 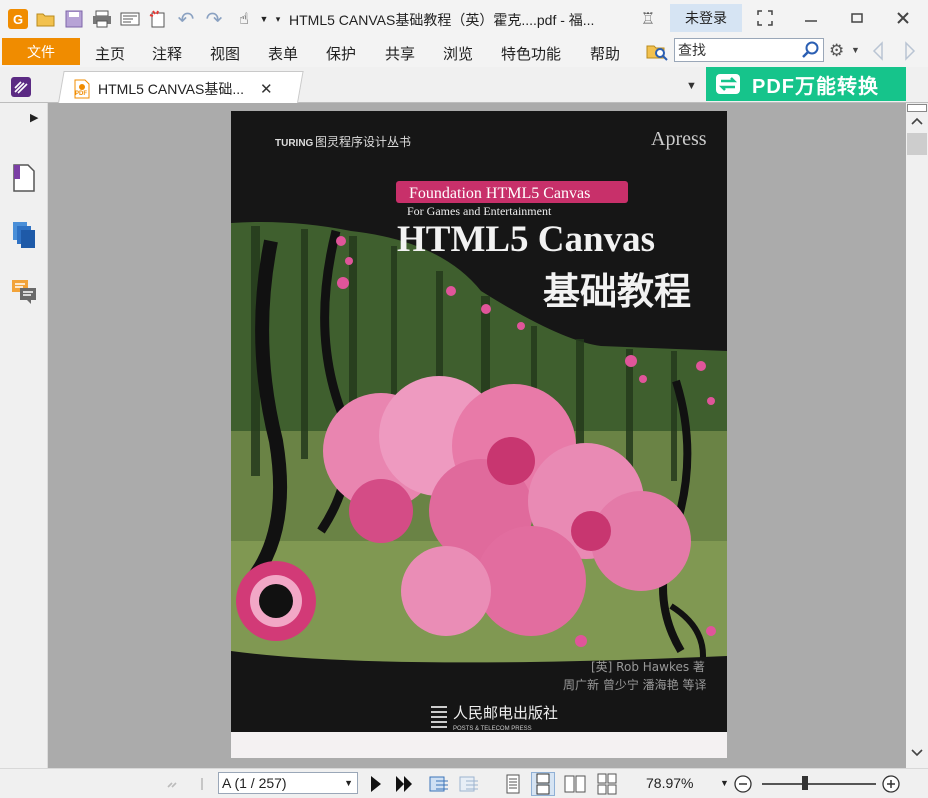 I want to click on maximize-icon, so click(x=857, y=18).